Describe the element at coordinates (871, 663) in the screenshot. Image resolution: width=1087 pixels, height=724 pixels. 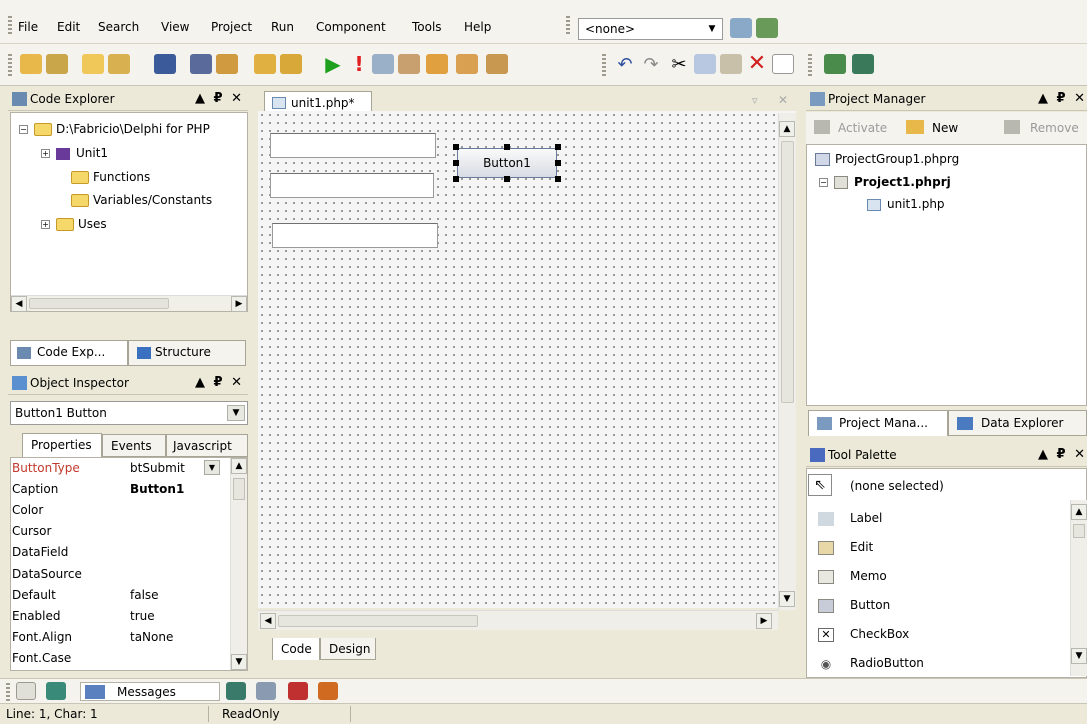
I see `palette-item-radiobutton: ◉ RadioButton` at that location.